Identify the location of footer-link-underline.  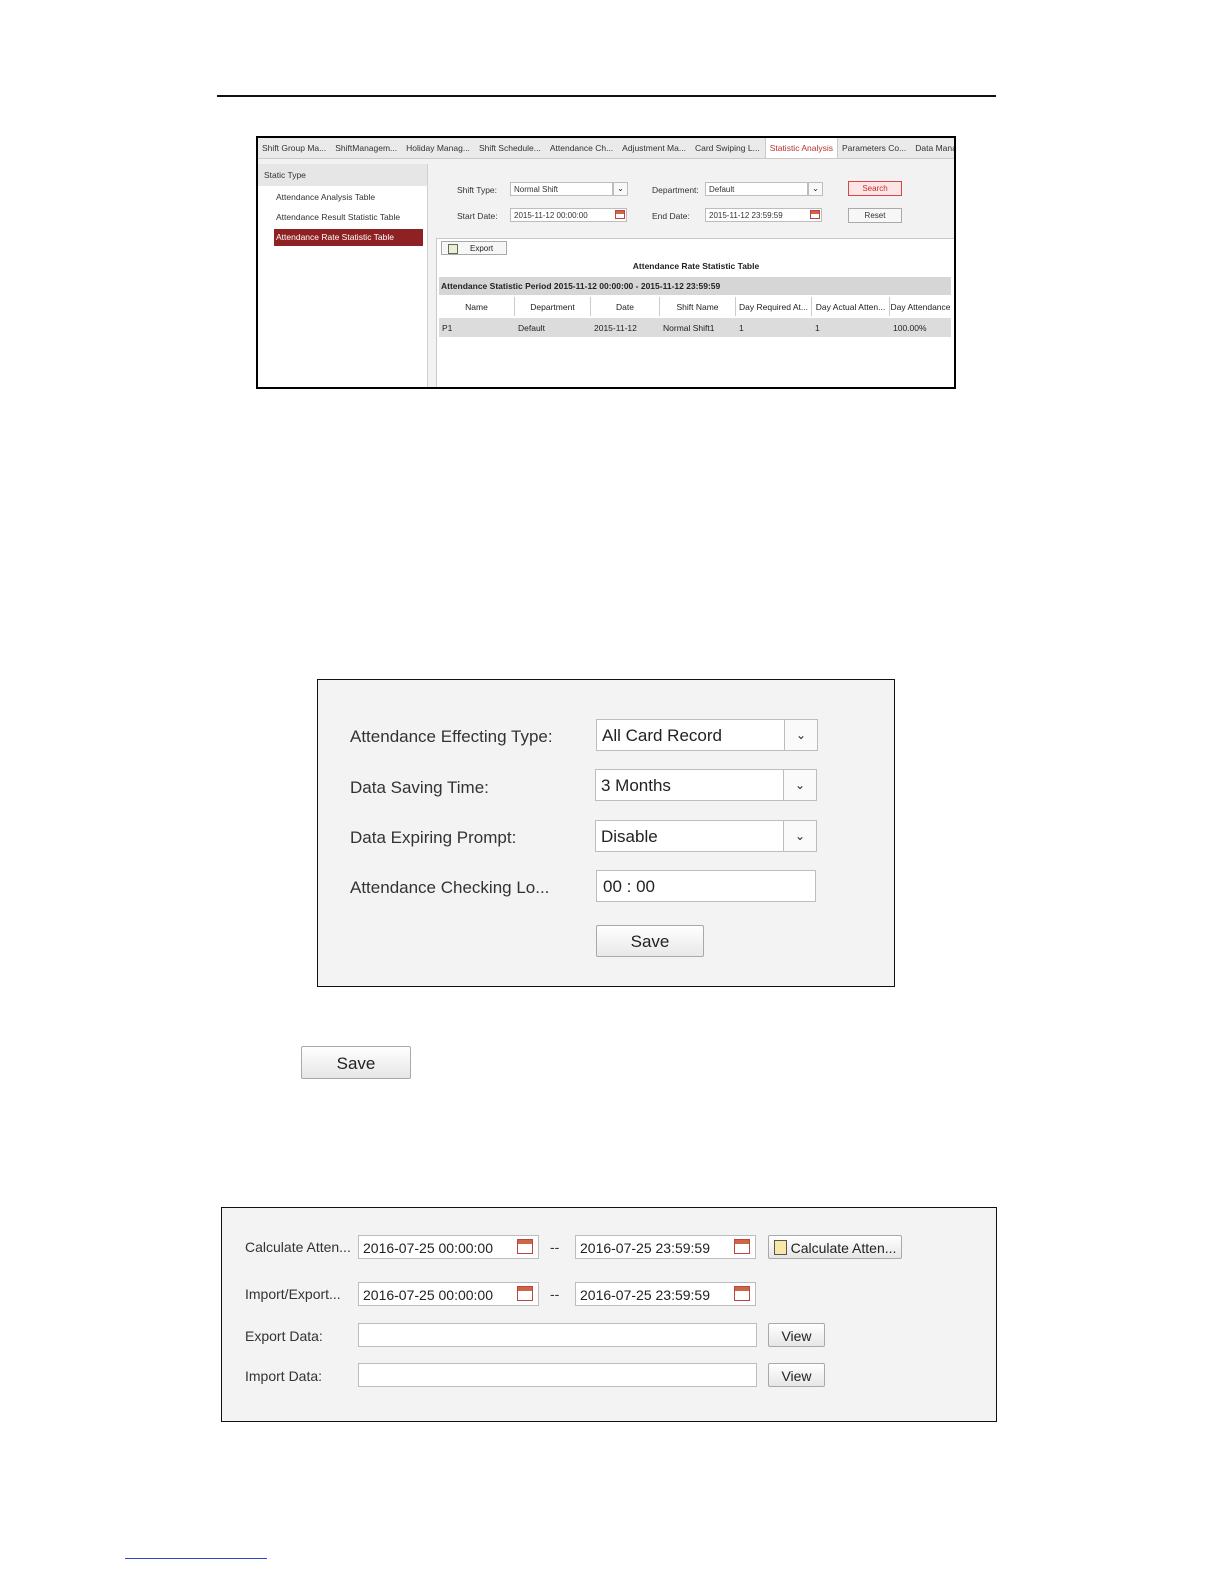
(196, 1558).